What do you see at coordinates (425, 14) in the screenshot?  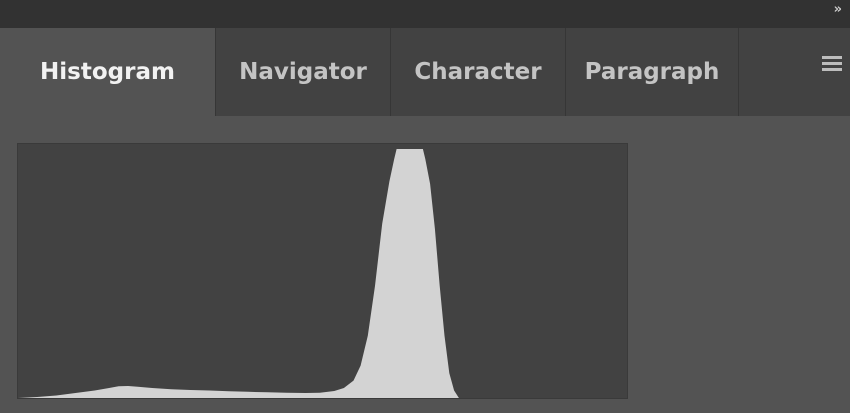 I see `panel-top-bar: »` at bounding box center [425, 14].